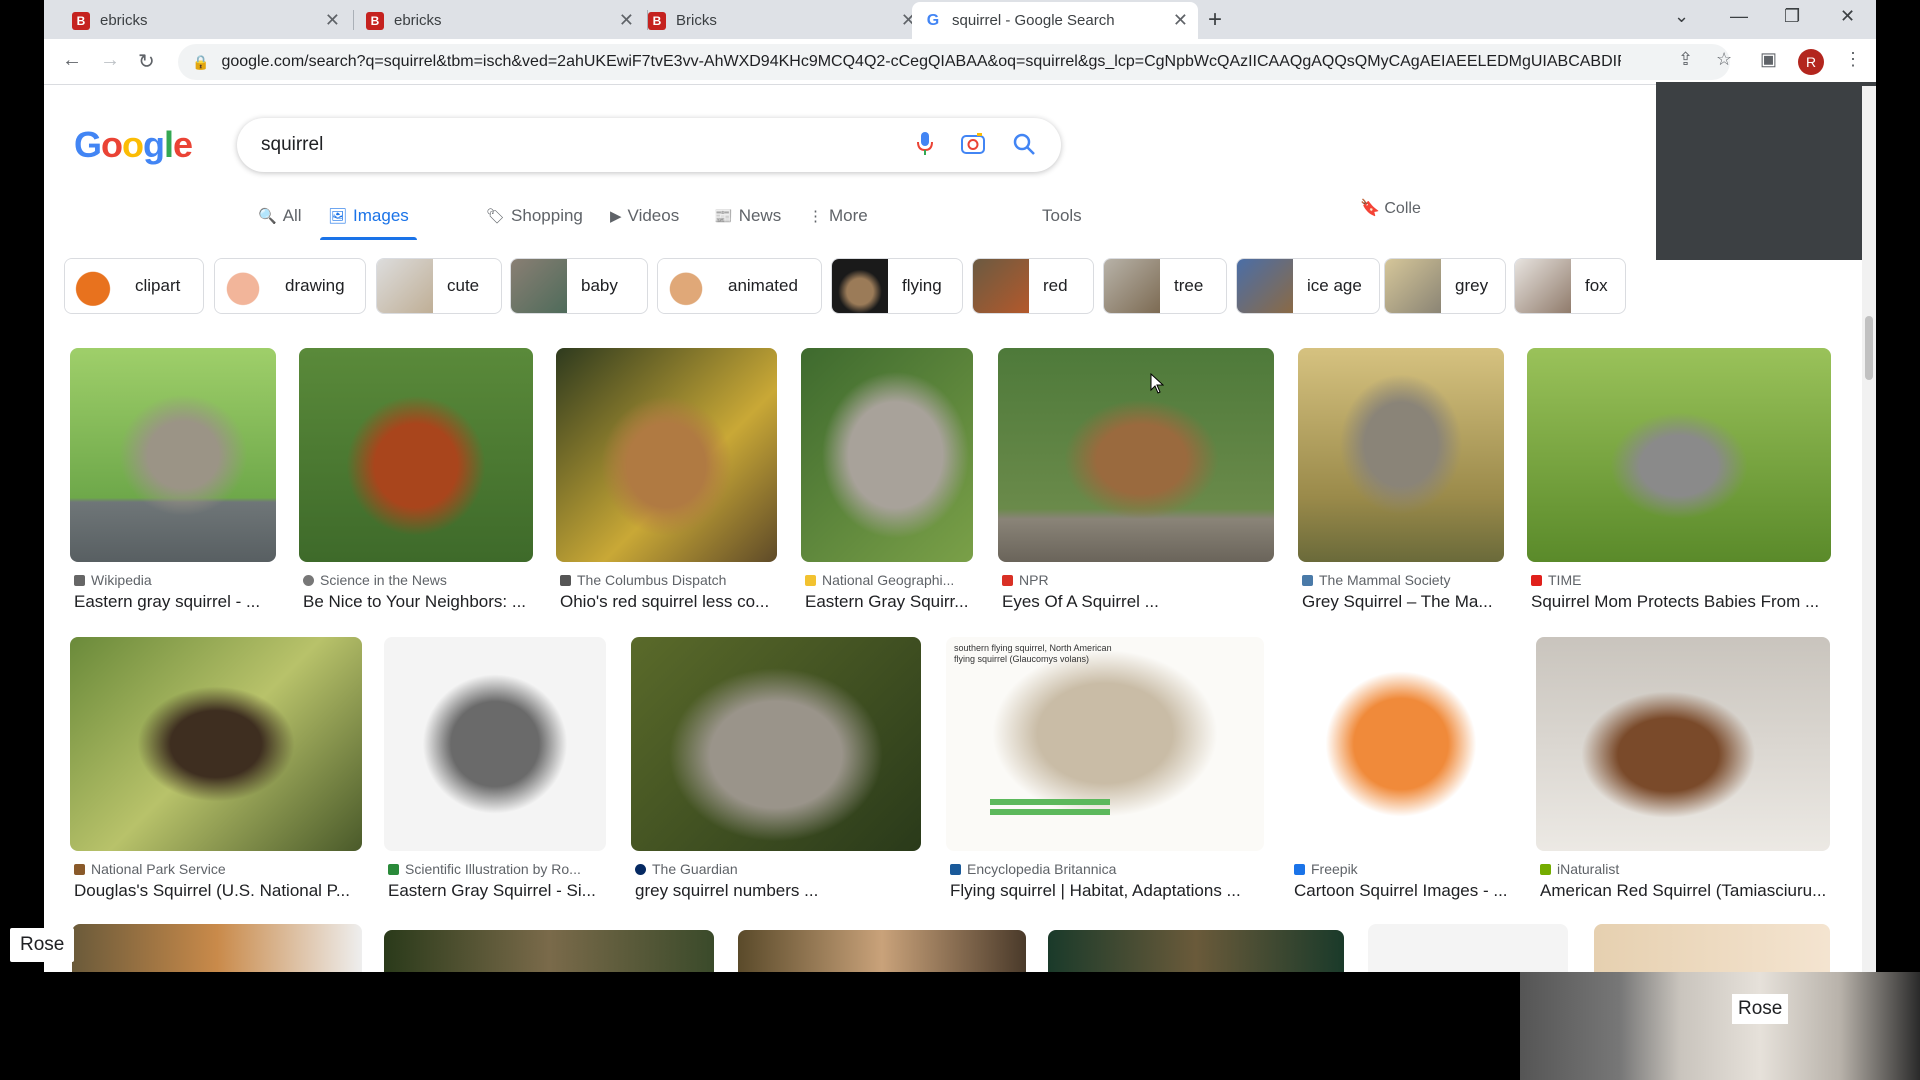 Image resolution: width=1920 pixels, height=1080 pixels. What do you see at coordinates (146, 61) in the screenshot?
I see `reload-icon: ↻` at bounding box center [146, 61].